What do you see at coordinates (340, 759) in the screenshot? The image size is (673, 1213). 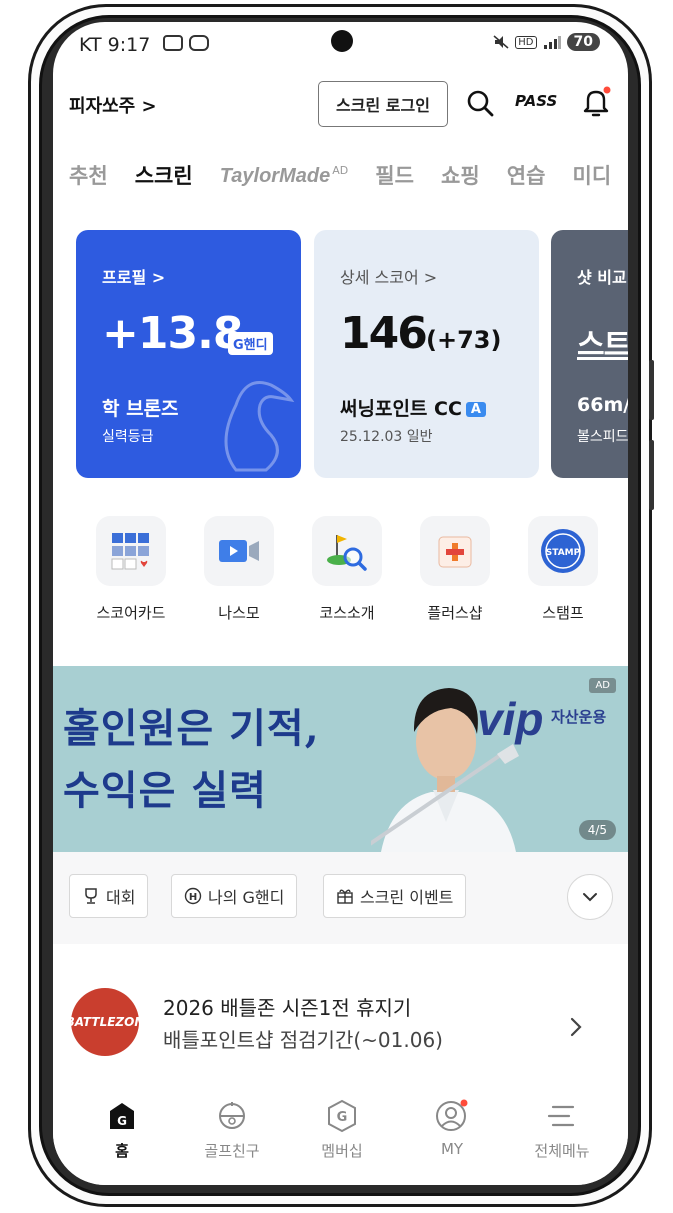 I see `ad-banner: 홀인원은 기적, 수익은 실력 vip 자산운용 AD 4/5` at bounding box center [340, 759].